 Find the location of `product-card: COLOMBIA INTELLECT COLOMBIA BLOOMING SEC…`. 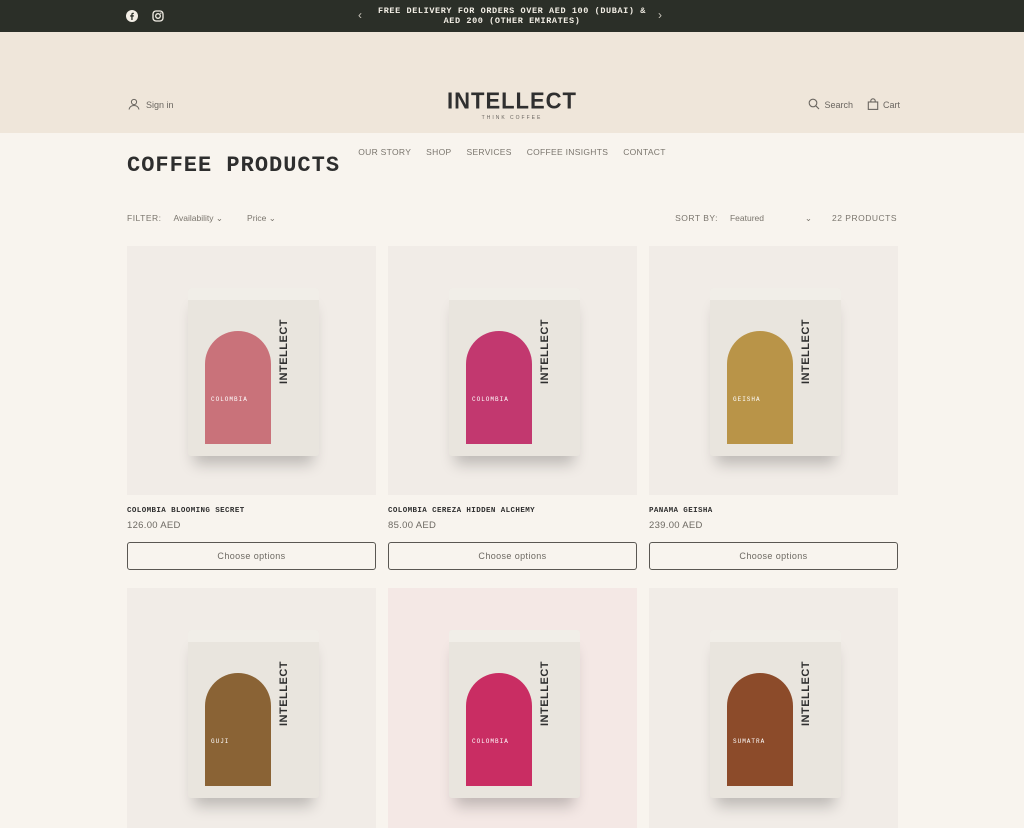

product-card: COLOMBIA INTELLECT COLOMBIA BLOOMING SEC… is located at coordinates (251, 408).